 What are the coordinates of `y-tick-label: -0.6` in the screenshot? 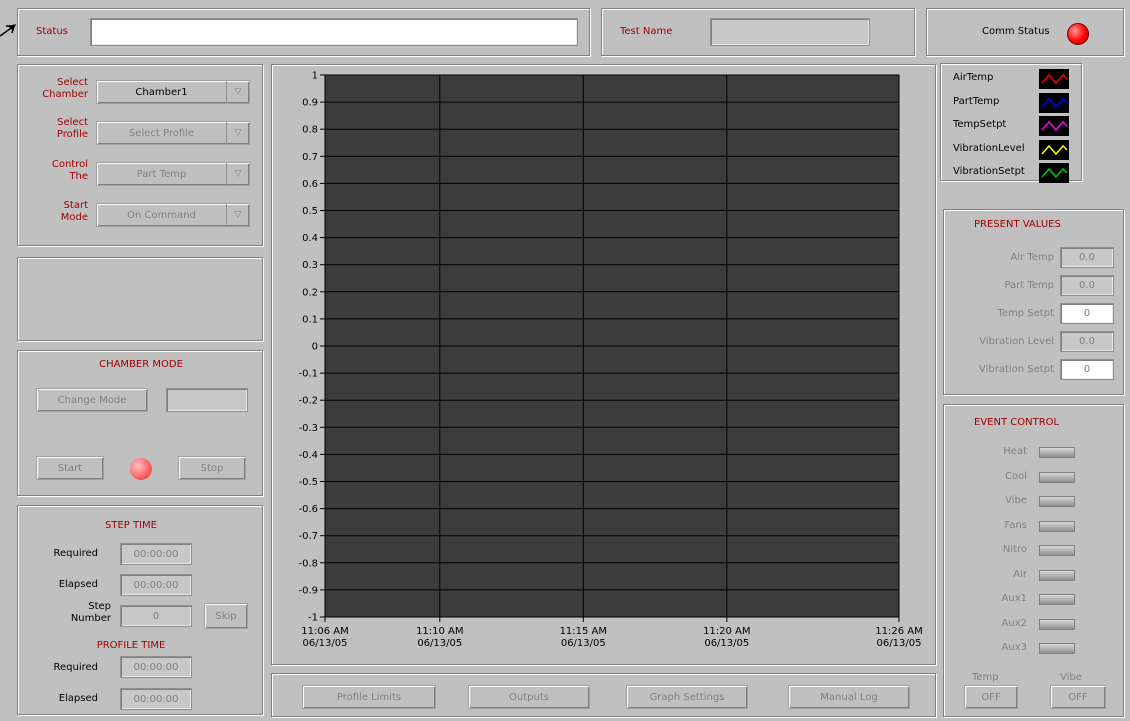 It's located at (308, 509).